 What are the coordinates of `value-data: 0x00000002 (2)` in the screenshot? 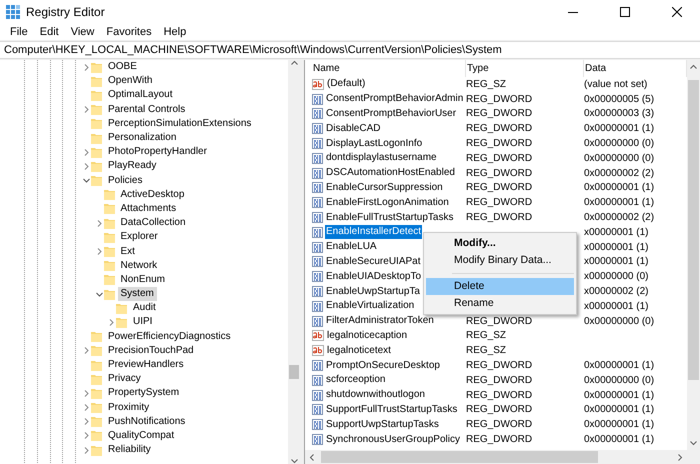 It's located at (620, 173).